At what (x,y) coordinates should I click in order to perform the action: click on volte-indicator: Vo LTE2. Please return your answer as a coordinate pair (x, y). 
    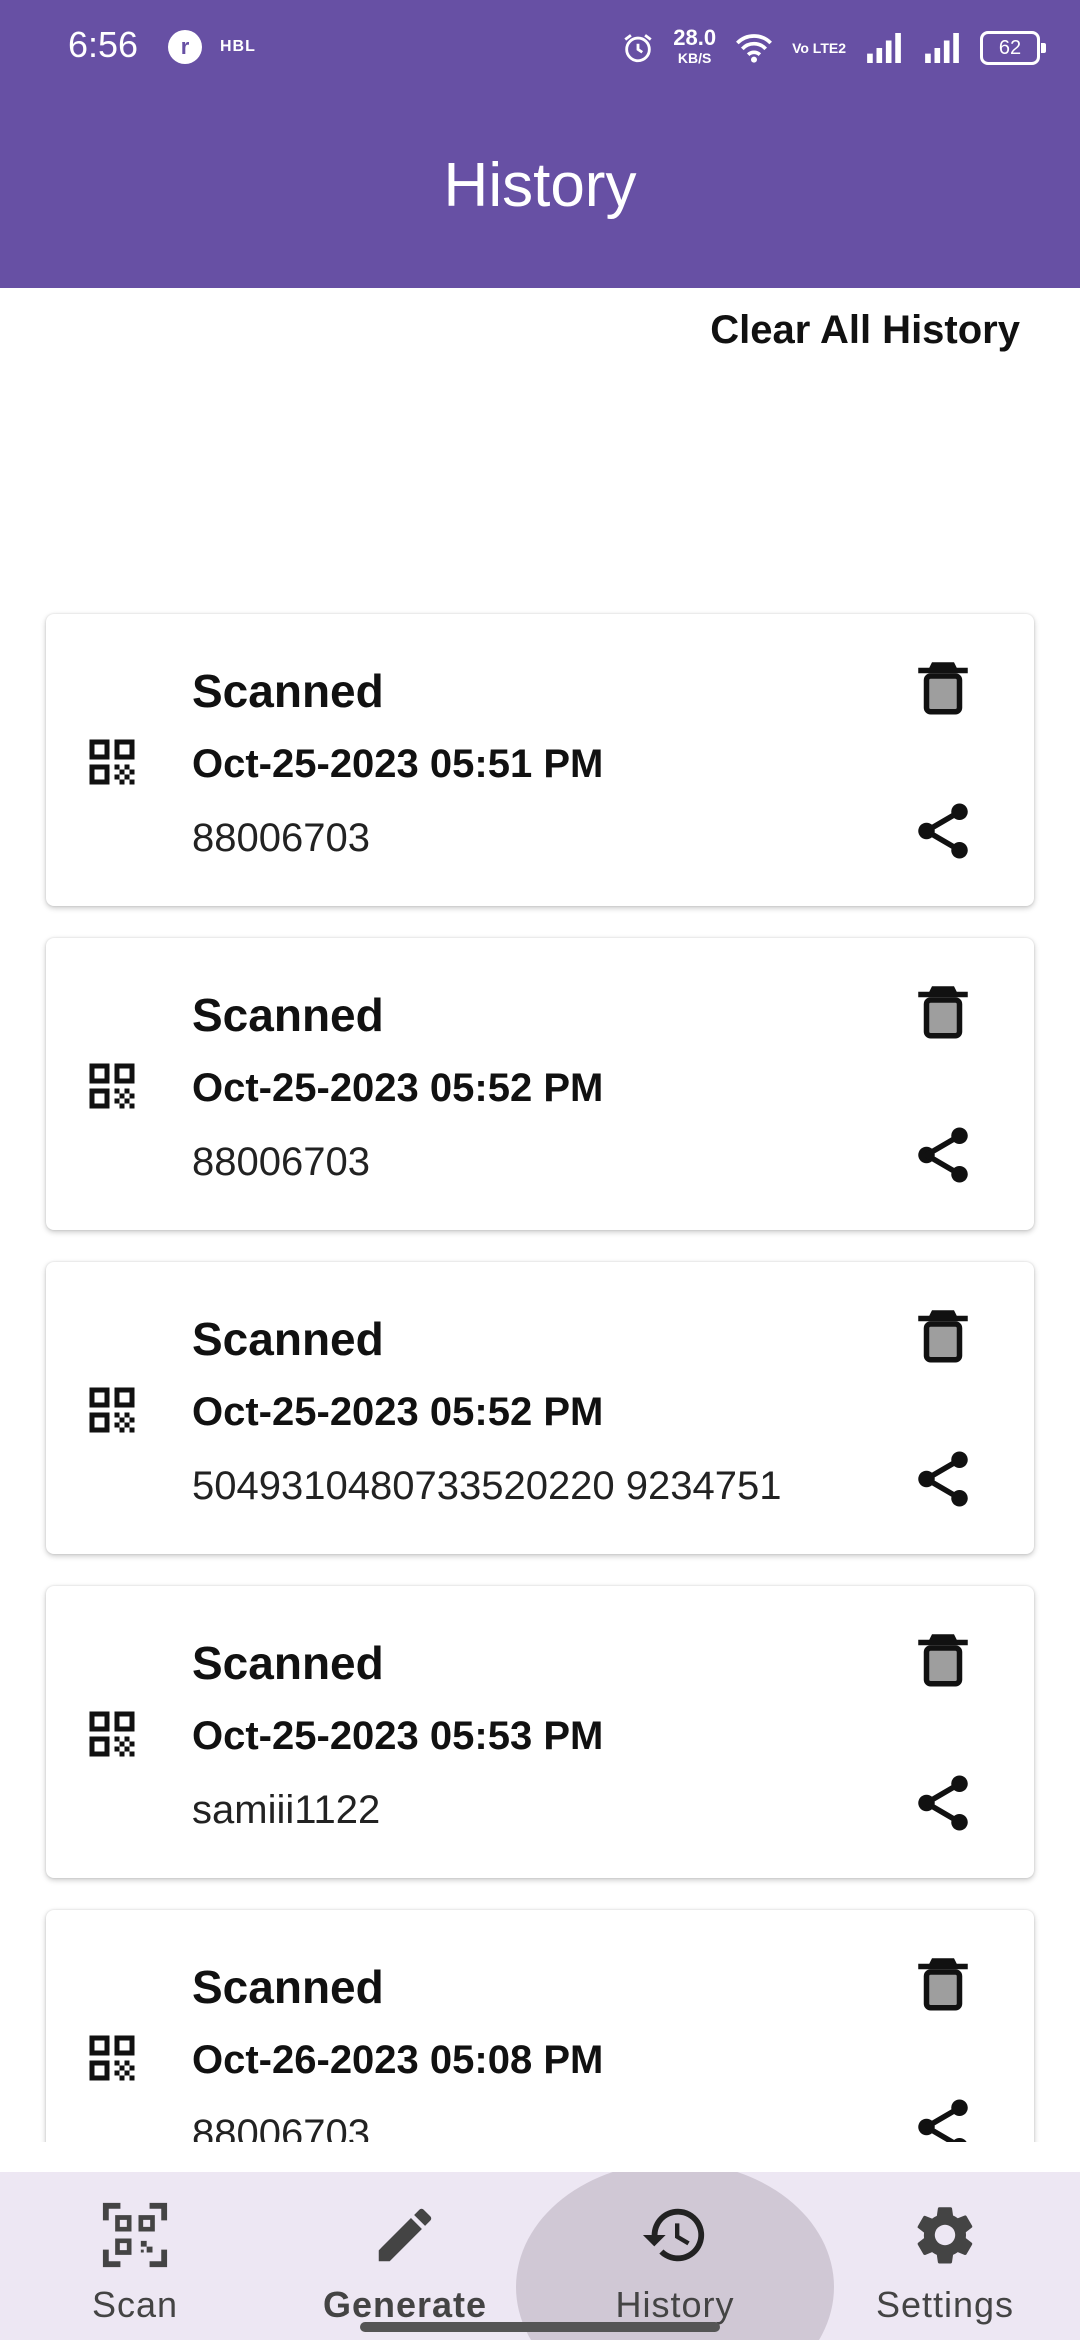
    Looking at the image, I should click on (819, 48).